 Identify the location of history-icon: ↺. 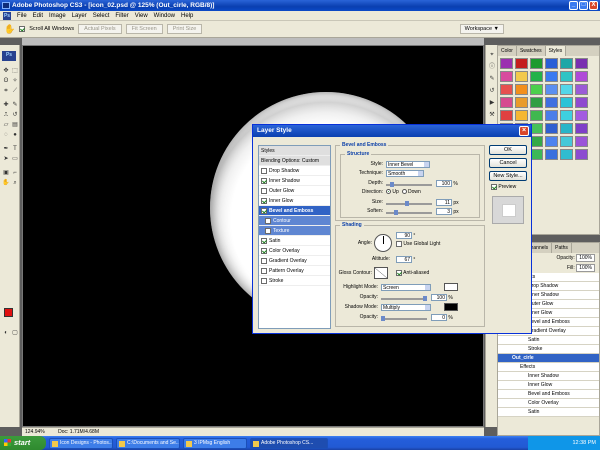
(492, 91).